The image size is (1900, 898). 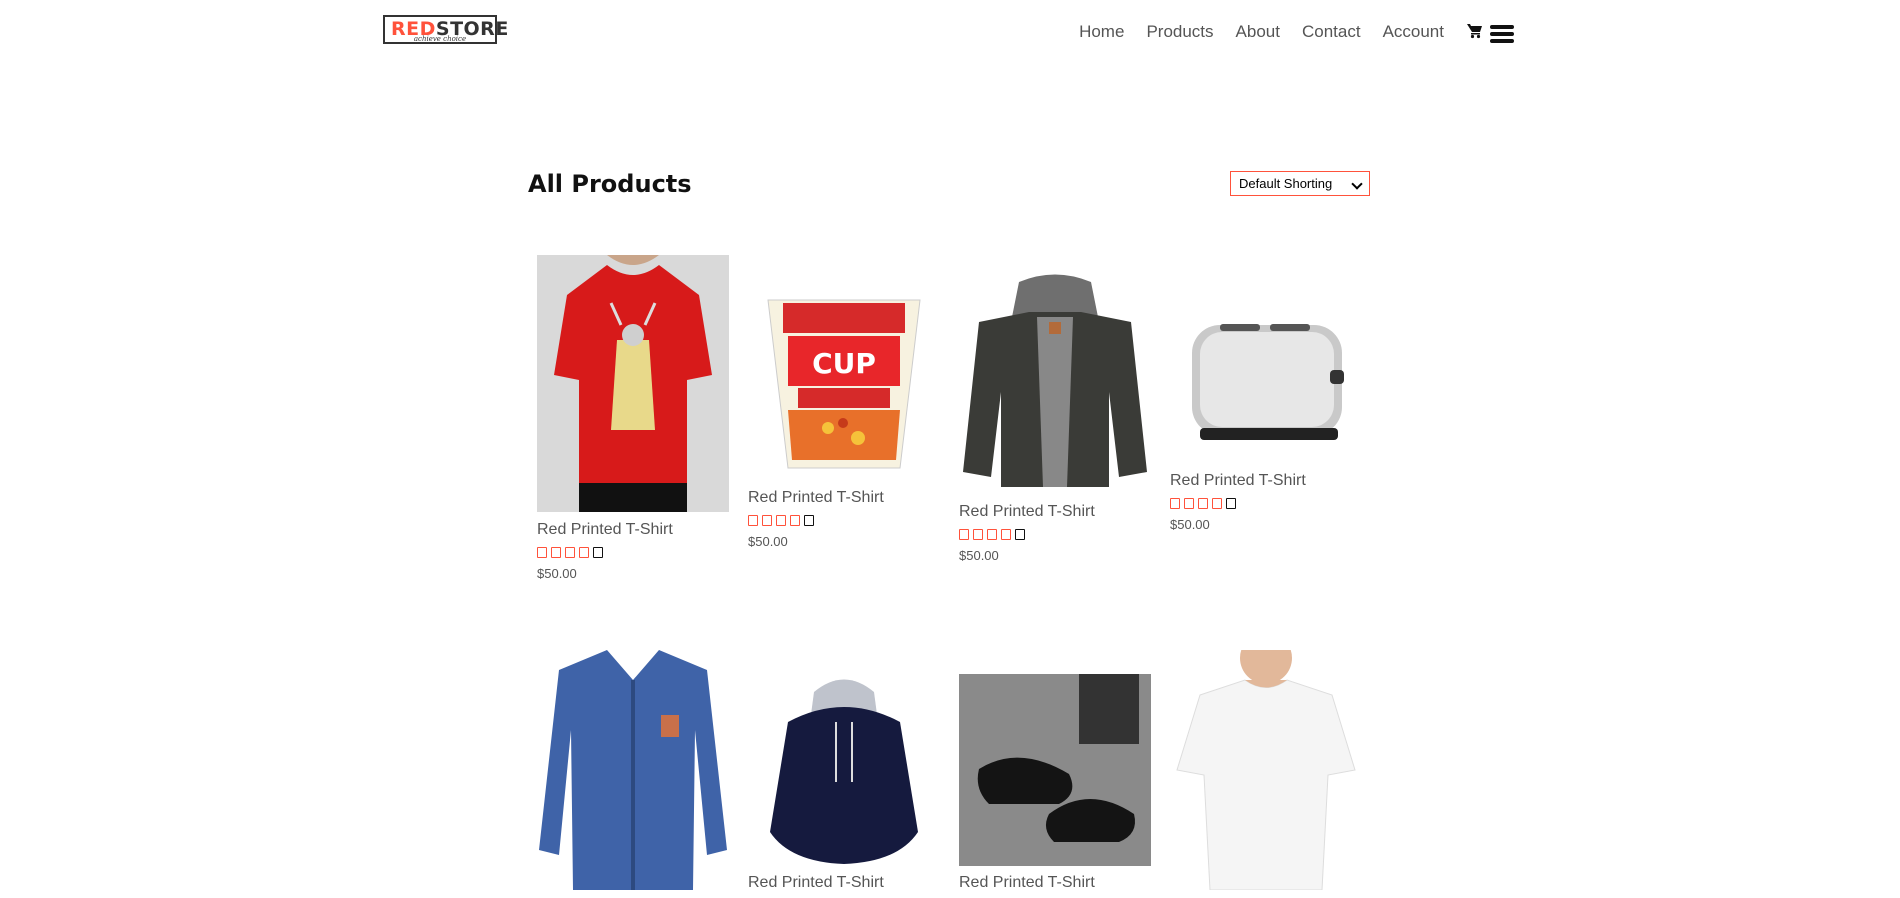 I want to click on hamburger-menu-icon, so click(x=1502, y=34).